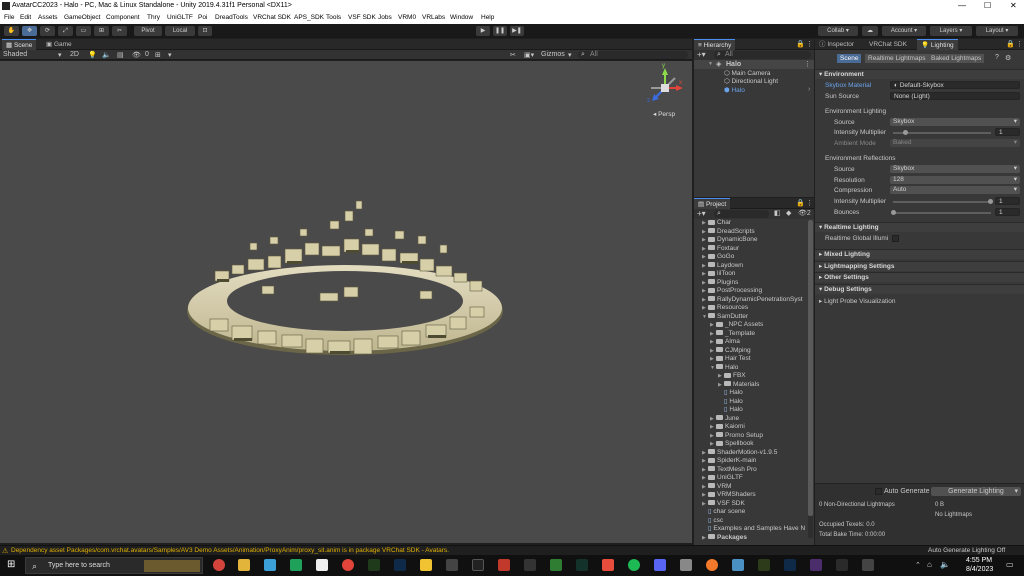  What do you see at coordinates (529, 55) in the screenshot?
I see `camera-icon: ▣▾` at bounding box center [529, 55].